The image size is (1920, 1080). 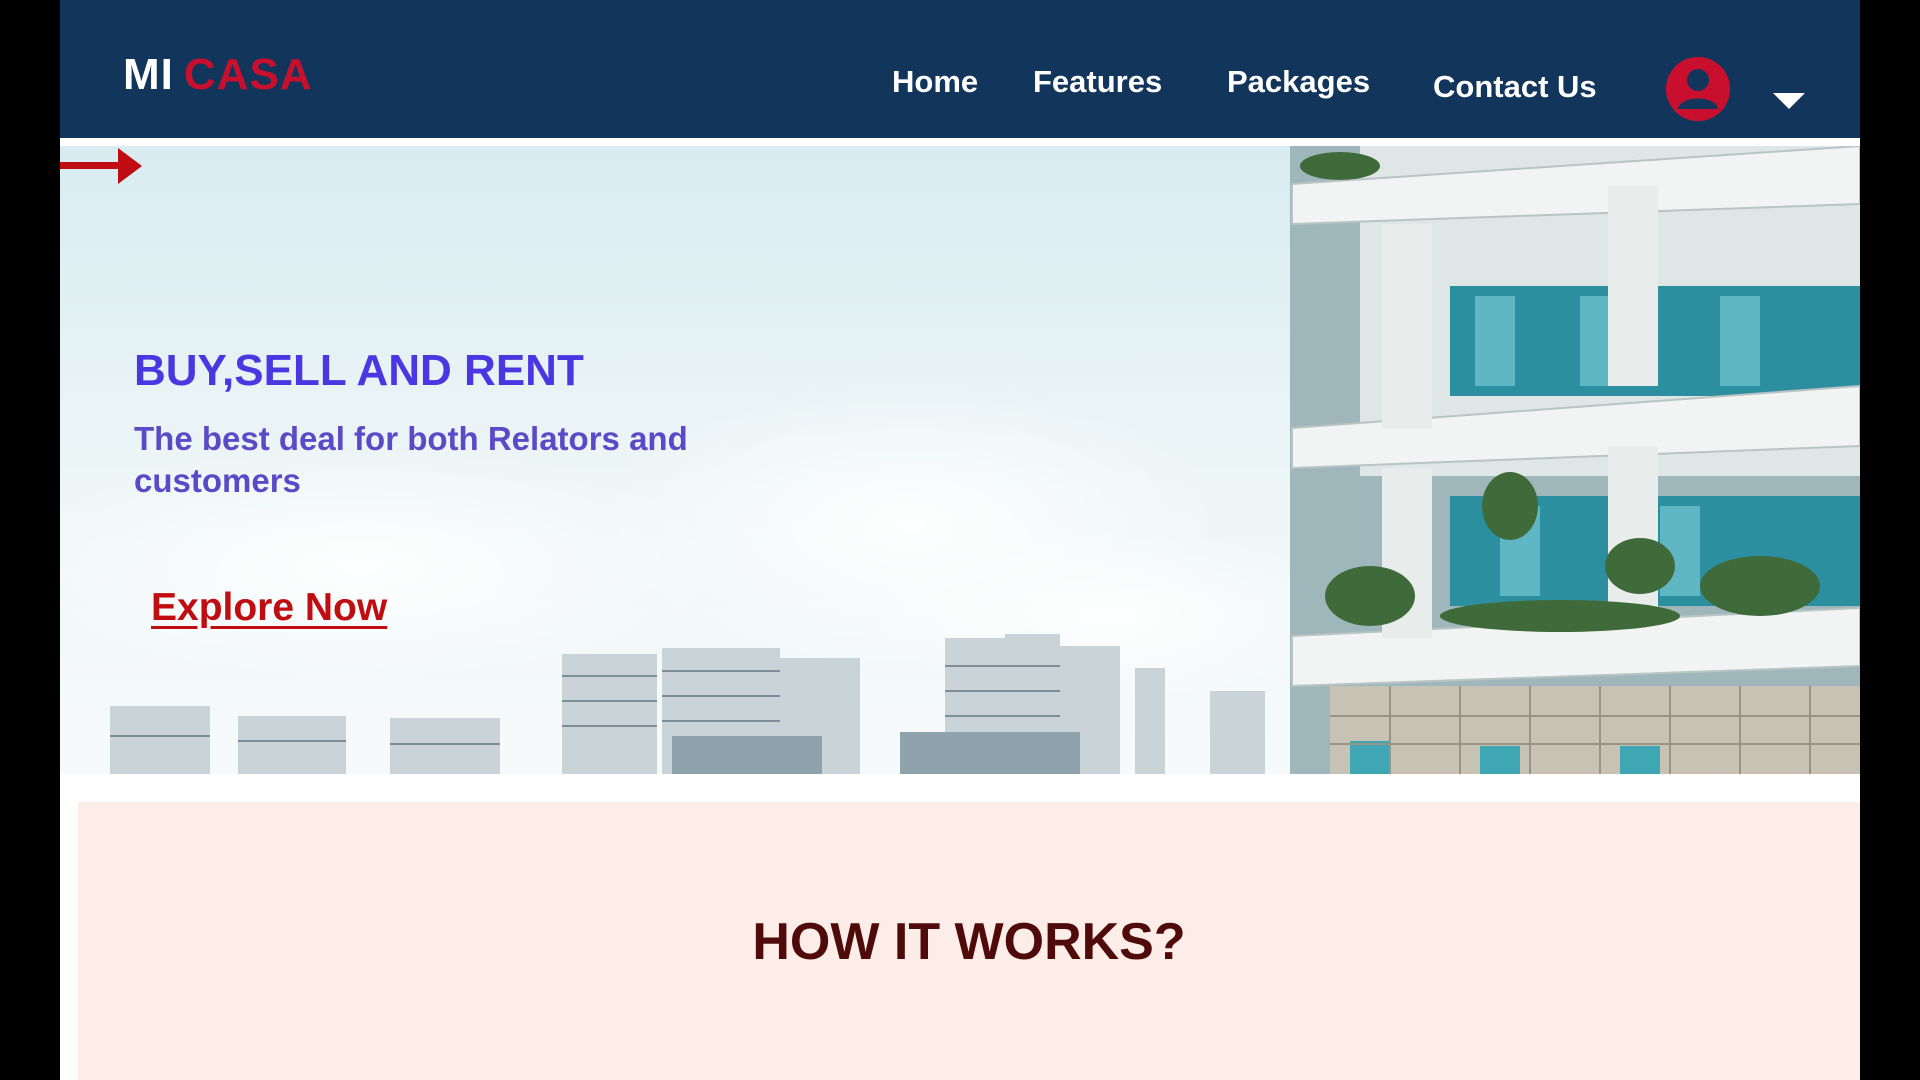 What do you see at coordinates (359, 370) in the screenshot?
I see `hero-title: BUY,SELL AND RENT` at bounding box center [359, 370].